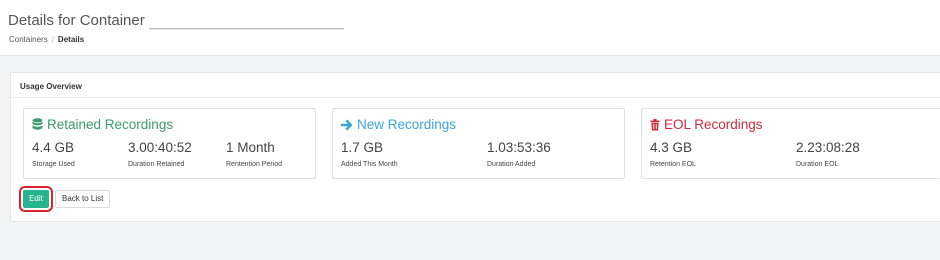 This screenshot has height=260, width=940. I want to click on card-title-text: New Recordings, so click(407, 124).